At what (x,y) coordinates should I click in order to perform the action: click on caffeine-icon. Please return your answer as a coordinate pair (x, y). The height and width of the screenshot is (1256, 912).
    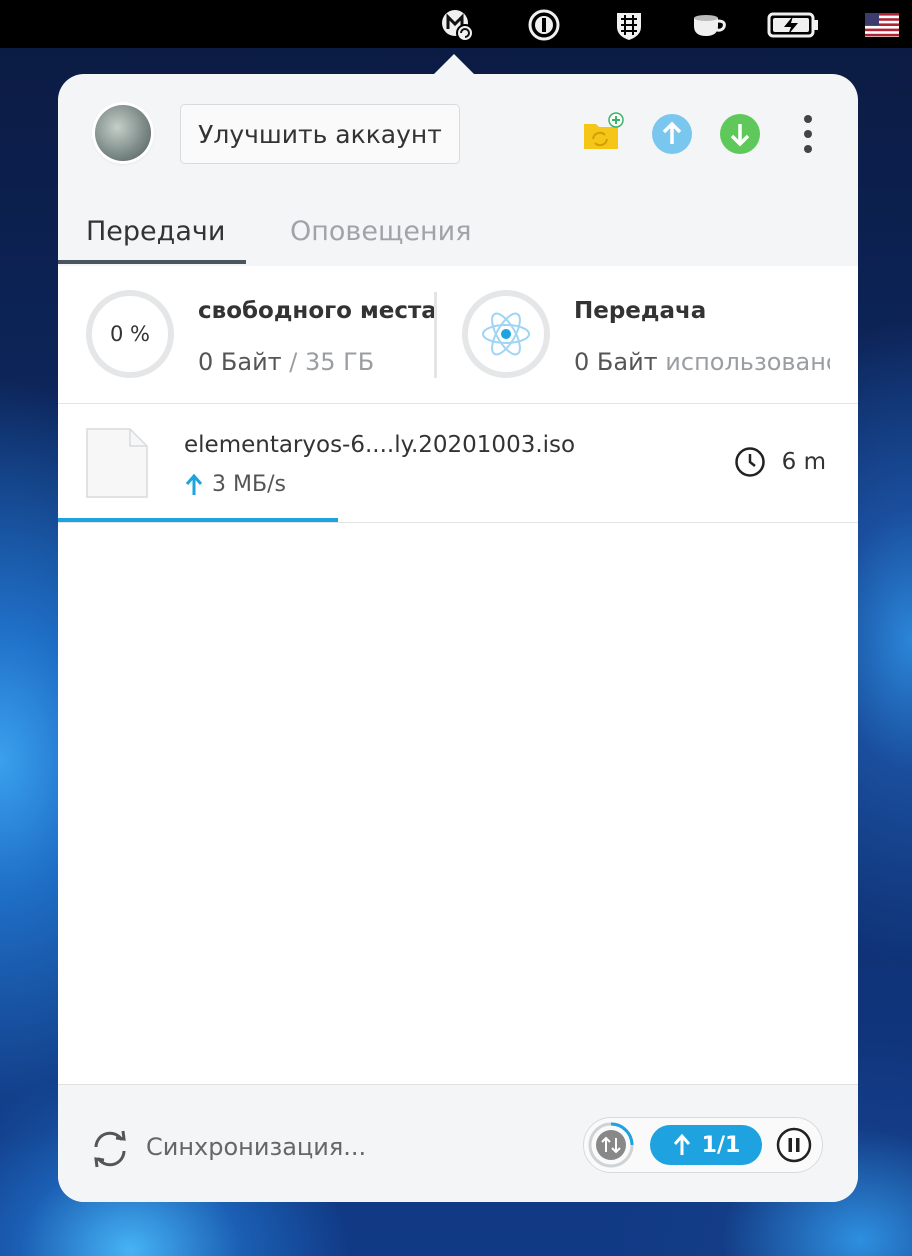
    Looking at the image, I should click on (710, 25).